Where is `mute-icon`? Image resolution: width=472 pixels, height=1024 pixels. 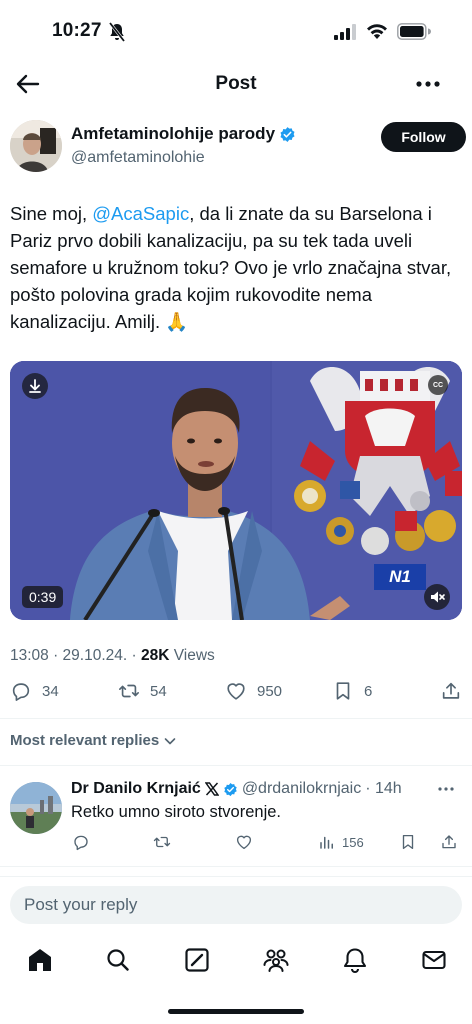 mute-icon is located at coordinates (437, 597).